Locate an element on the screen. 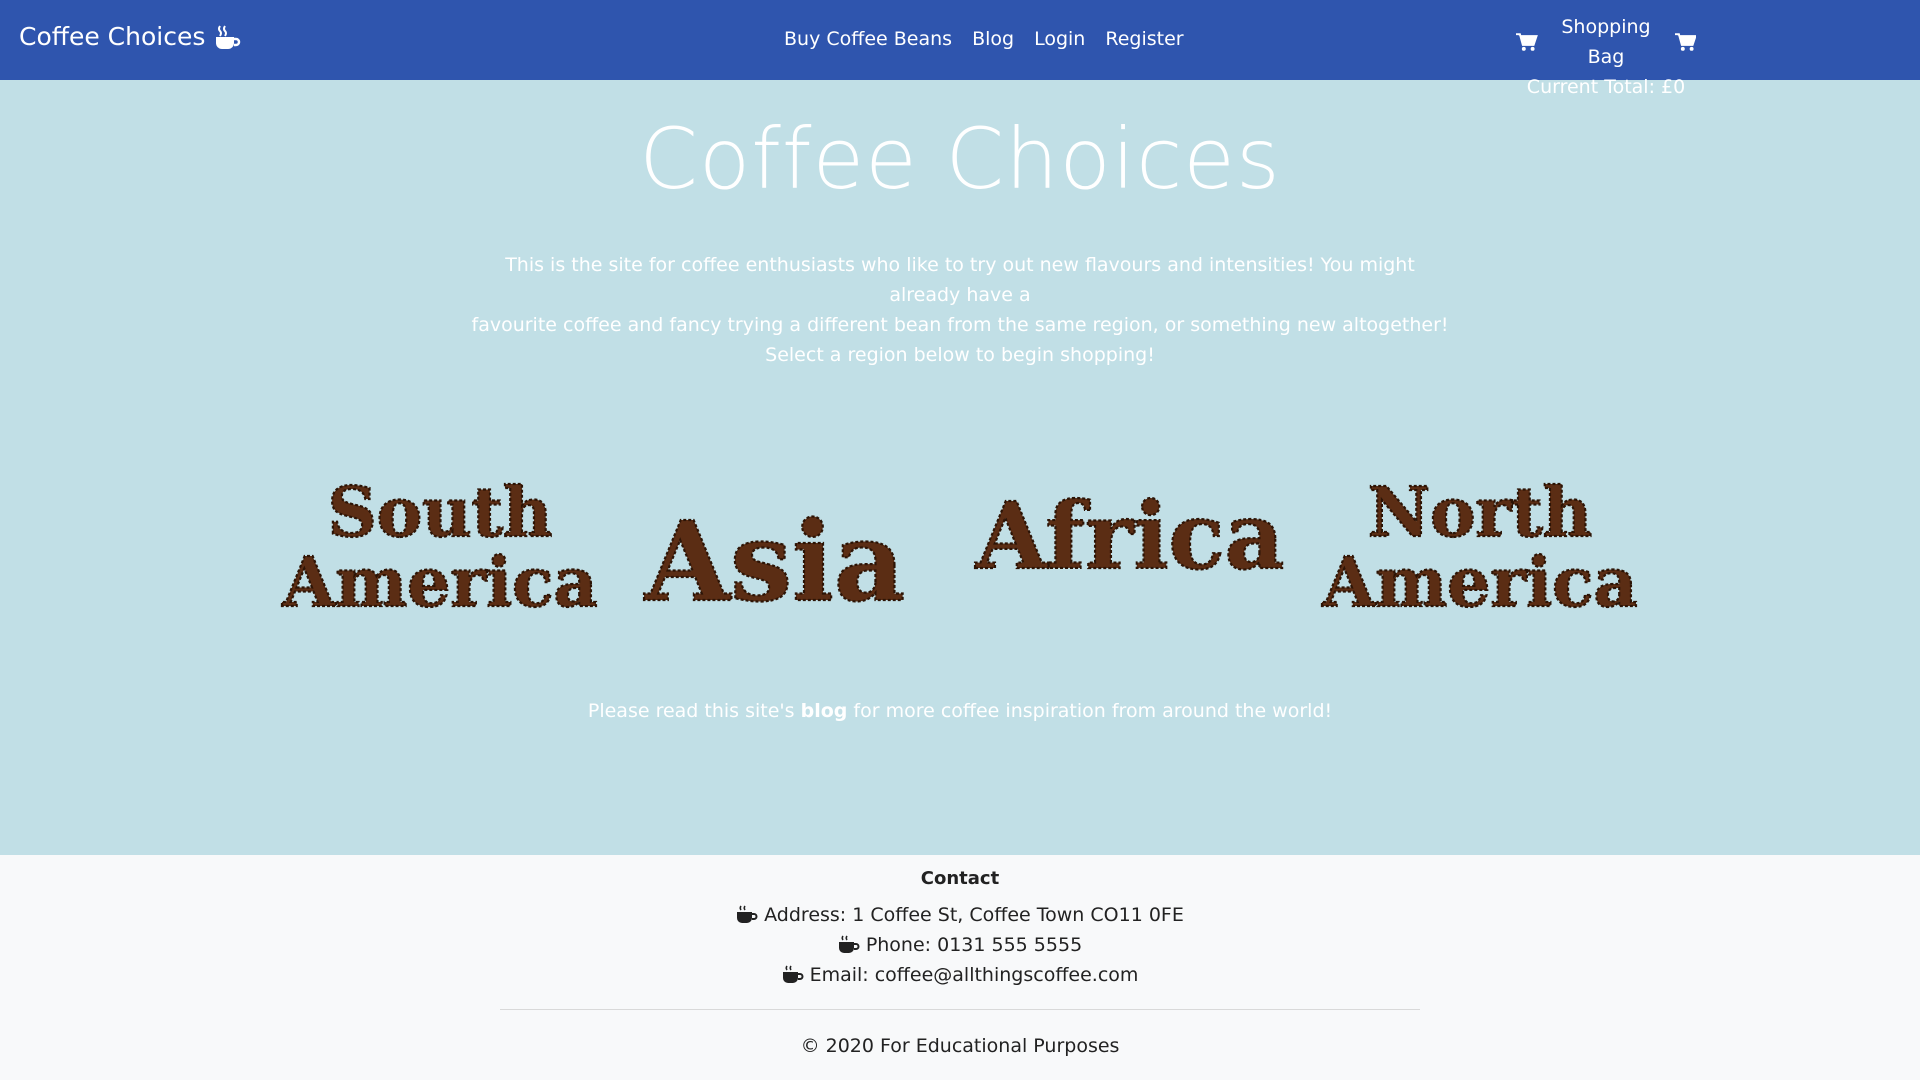 This screenshot has width=1920, height=1080. region-label: Asia is located at coordinates (774, 561).